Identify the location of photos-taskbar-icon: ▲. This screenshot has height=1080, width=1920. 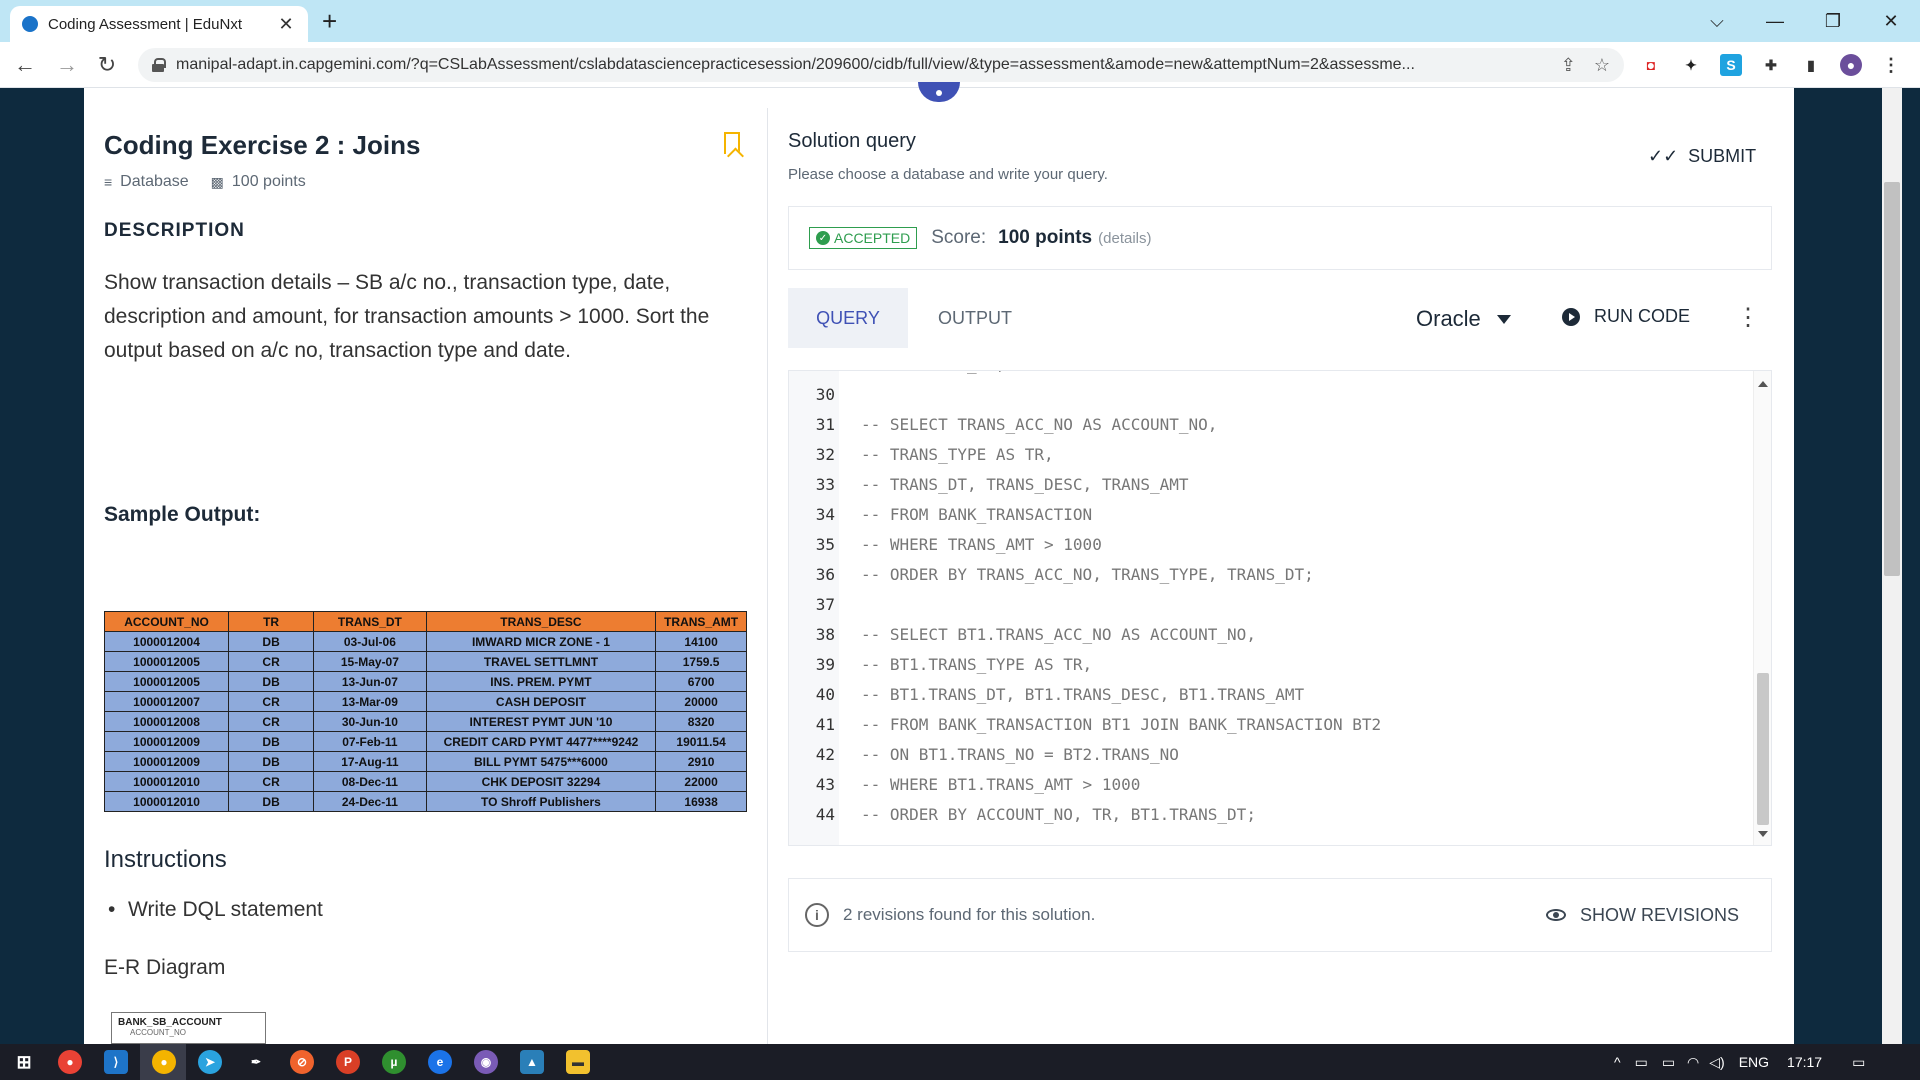
(532, 1062).